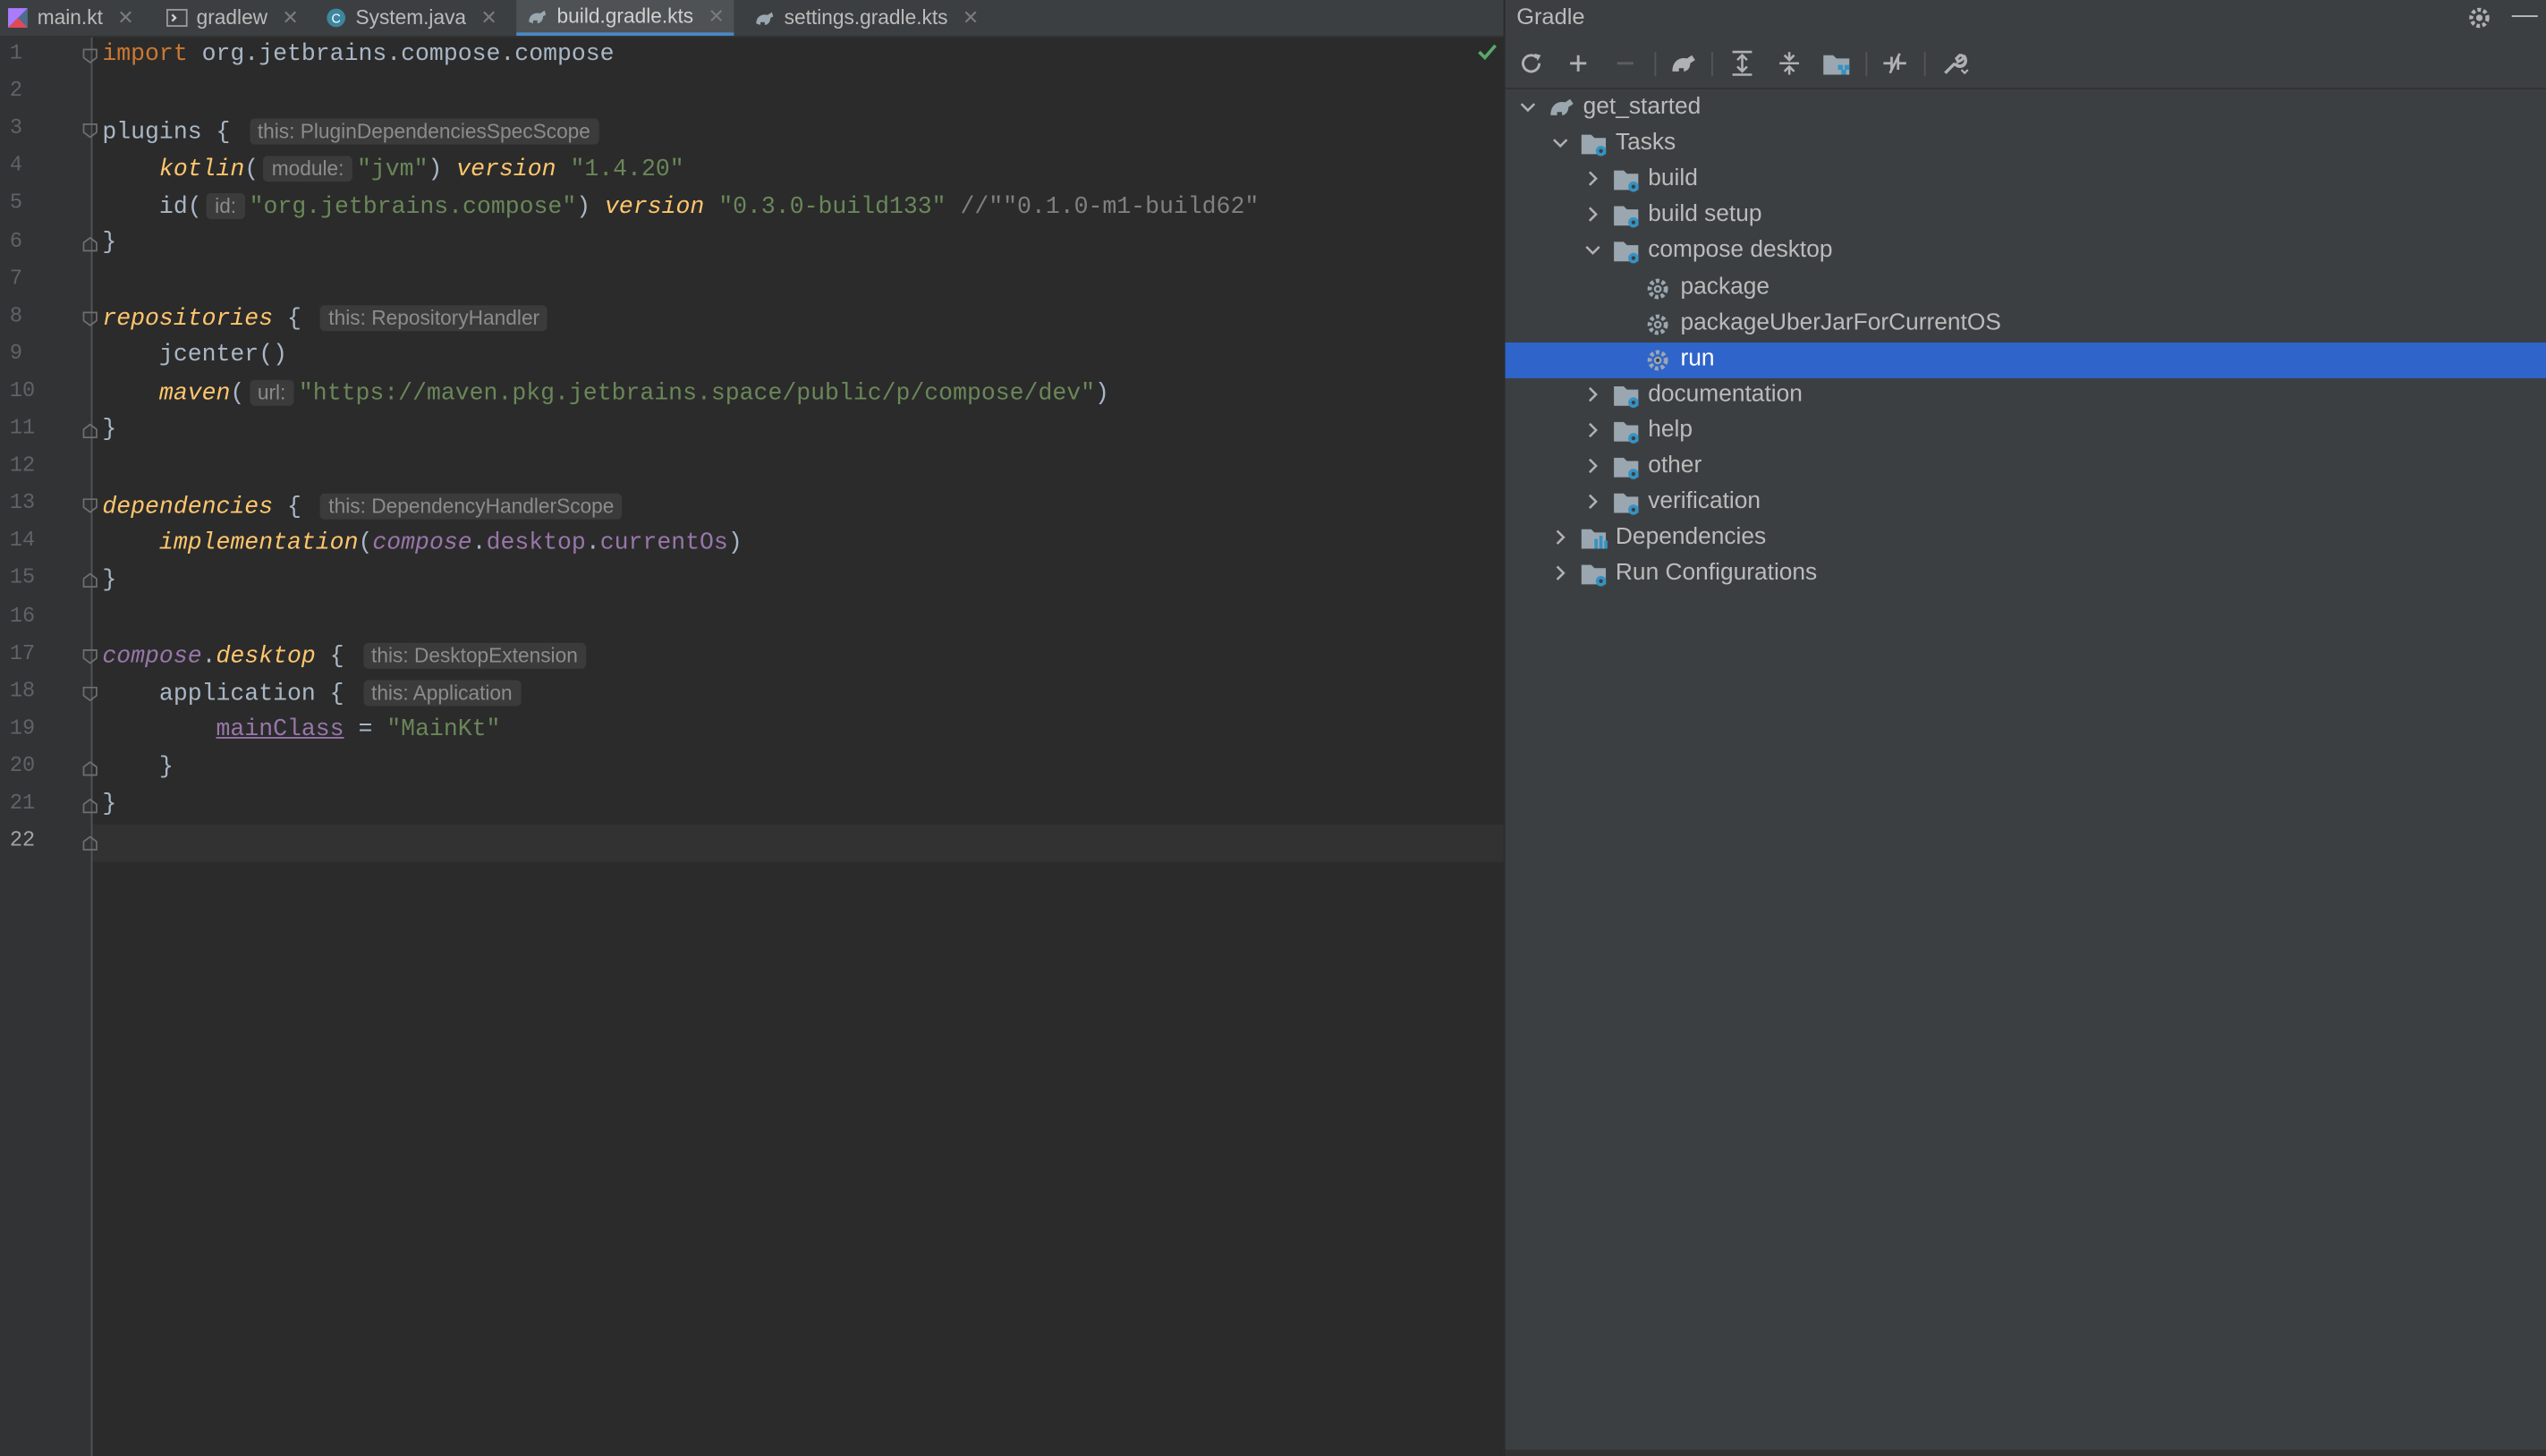  I want to click on code-line-17: compose.desktop { this: DesktopExtension, so click(346, 655).